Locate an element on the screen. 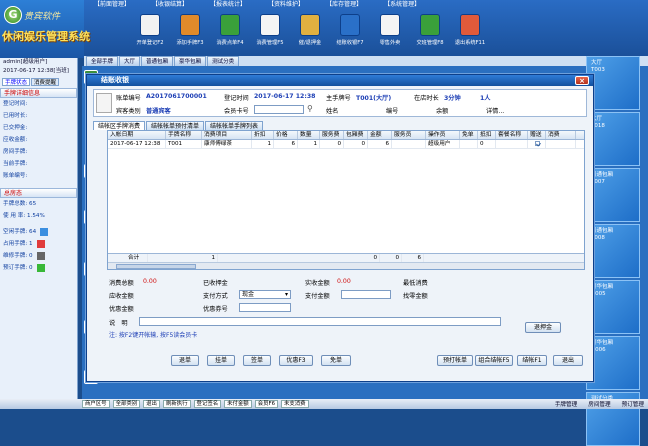 The height and width of the screenshot is (446, 648). toolbar-button-2: 消费点单F4 is located at coordinates (230, 33).